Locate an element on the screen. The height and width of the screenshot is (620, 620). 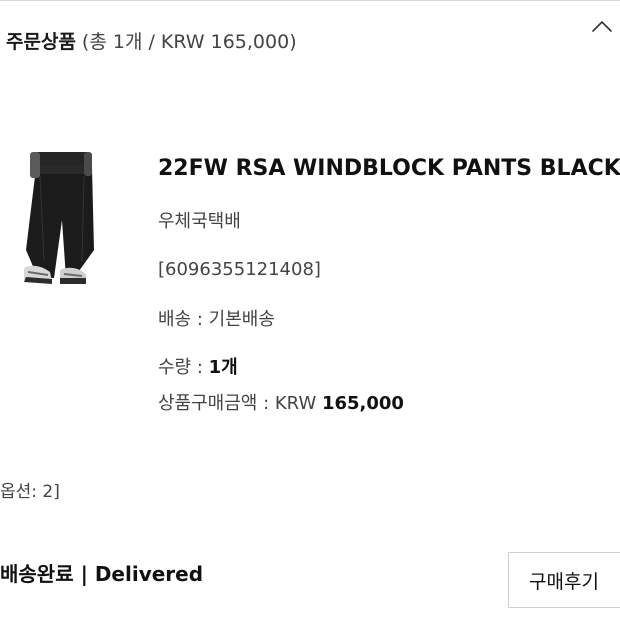
quantity-label: 수량 : is located at coordinates (183, 367).